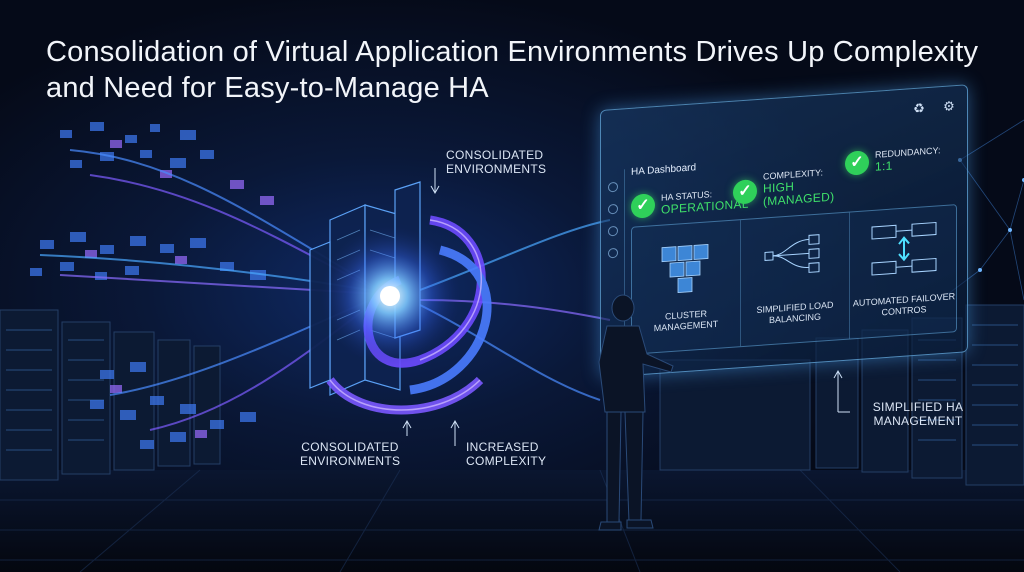 This screenshot has height=572, width=1024. What do you see at coordinates (918, 414) in the screenshot?
I see `label-simplified-ha: SIMPLIFIED HA MANAGEMENT` at bounding box center [918, 414].